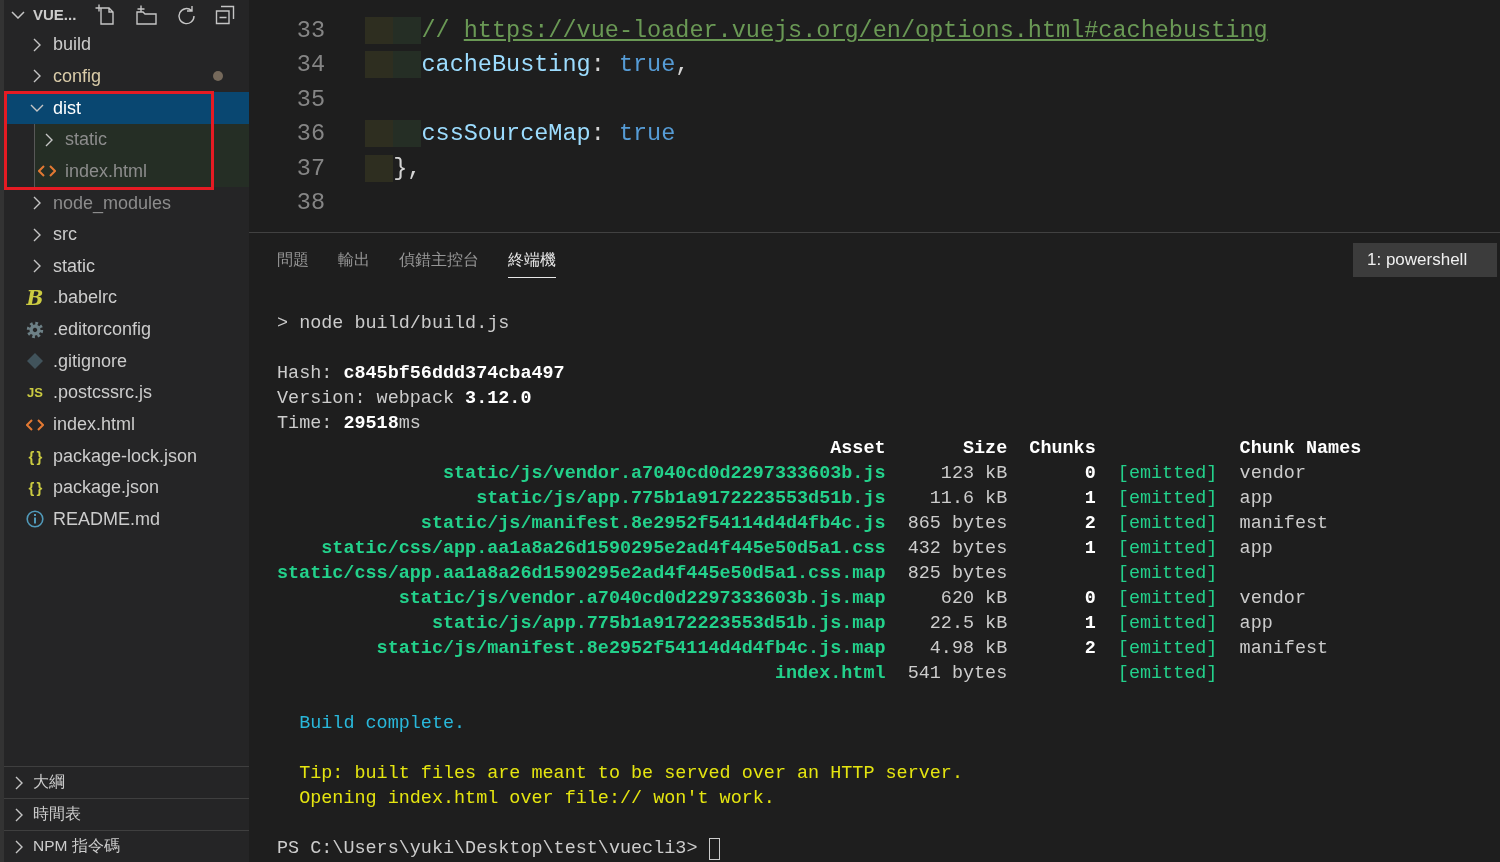  What do you see at coordinates (631, 649) in the screenshot?
I see `asset-path: static/js/manifest.8e2952f54114d4d4fb4c.js.map` at bounding box center [631, 649].